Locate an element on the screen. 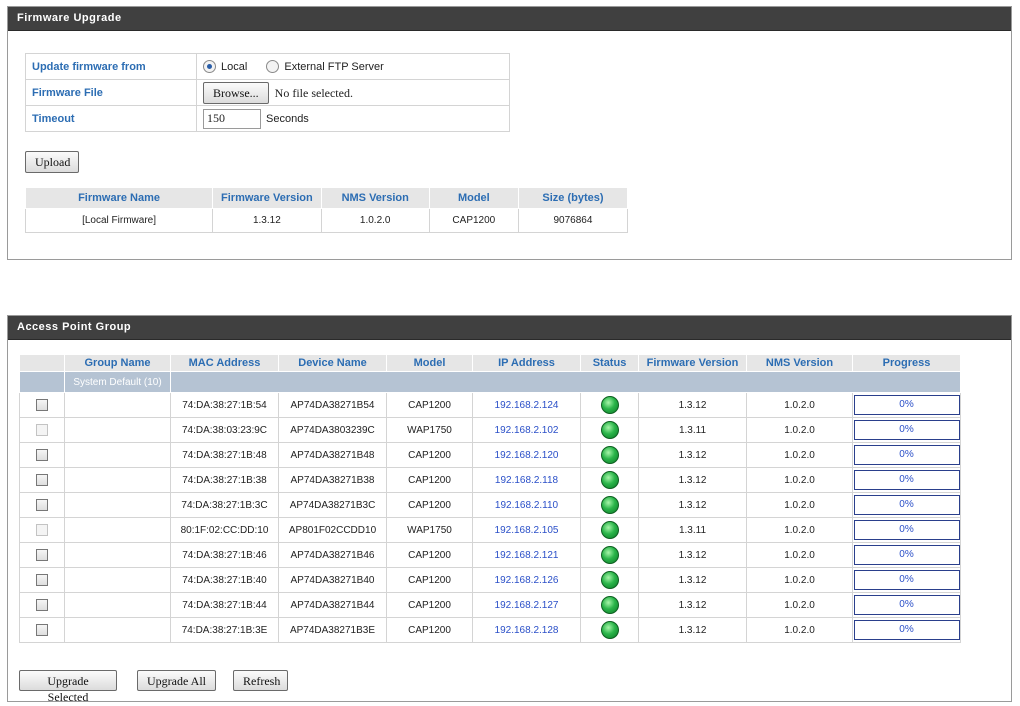 The height and width of the screenshot is (706, 1020). mac-address-cell: 74:DA:38:27:1B:3C is located at coordinates (224, 505).